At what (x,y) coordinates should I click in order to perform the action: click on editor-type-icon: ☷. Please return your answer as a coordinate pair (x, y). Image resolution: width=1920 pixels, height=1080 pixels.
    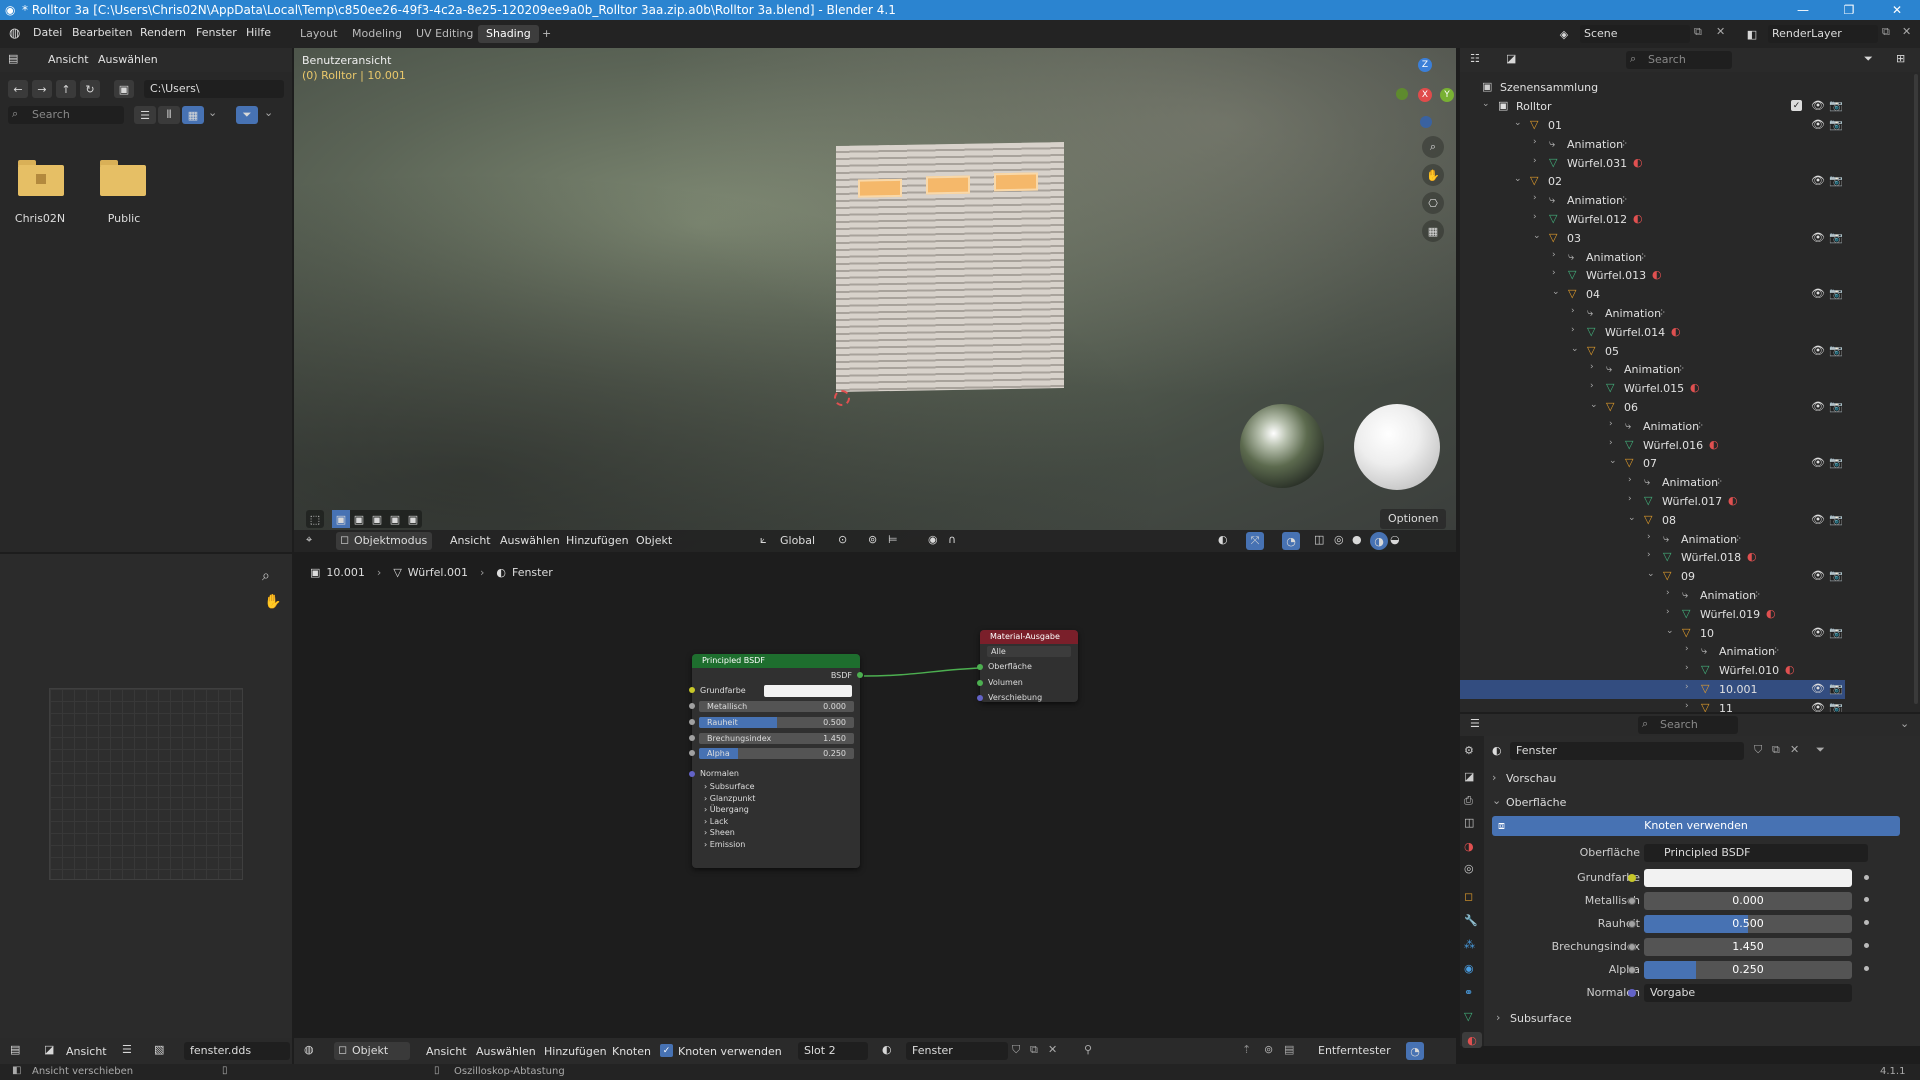
    Looking at the image, I should click on (1475, 58).